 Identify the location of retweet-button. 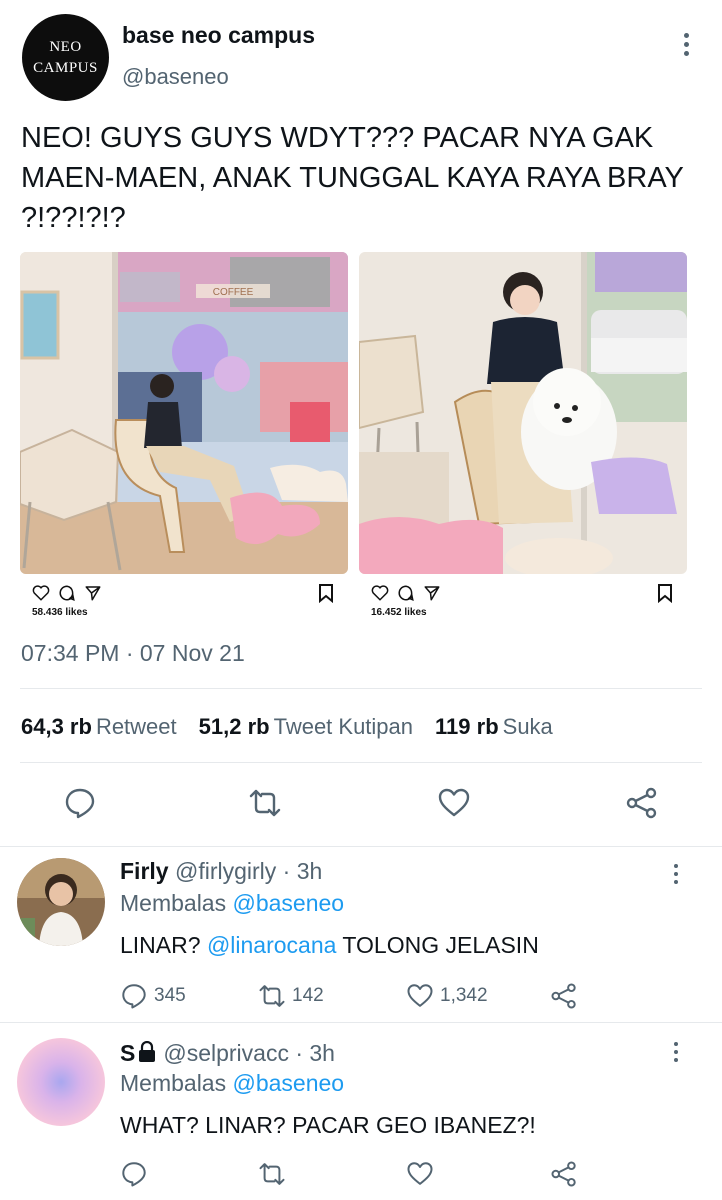
(272, 1174).